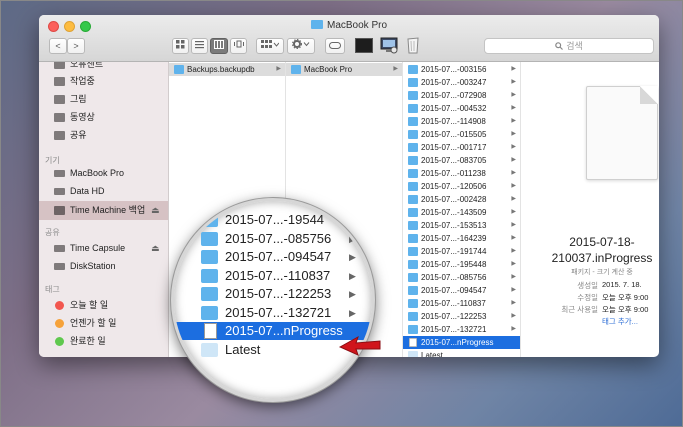 The image size is (683, 427). Describe the element at coordinates (461, 147) in the screenshot. I see `list-item: 2015-07...-001717 ▶` at that location.